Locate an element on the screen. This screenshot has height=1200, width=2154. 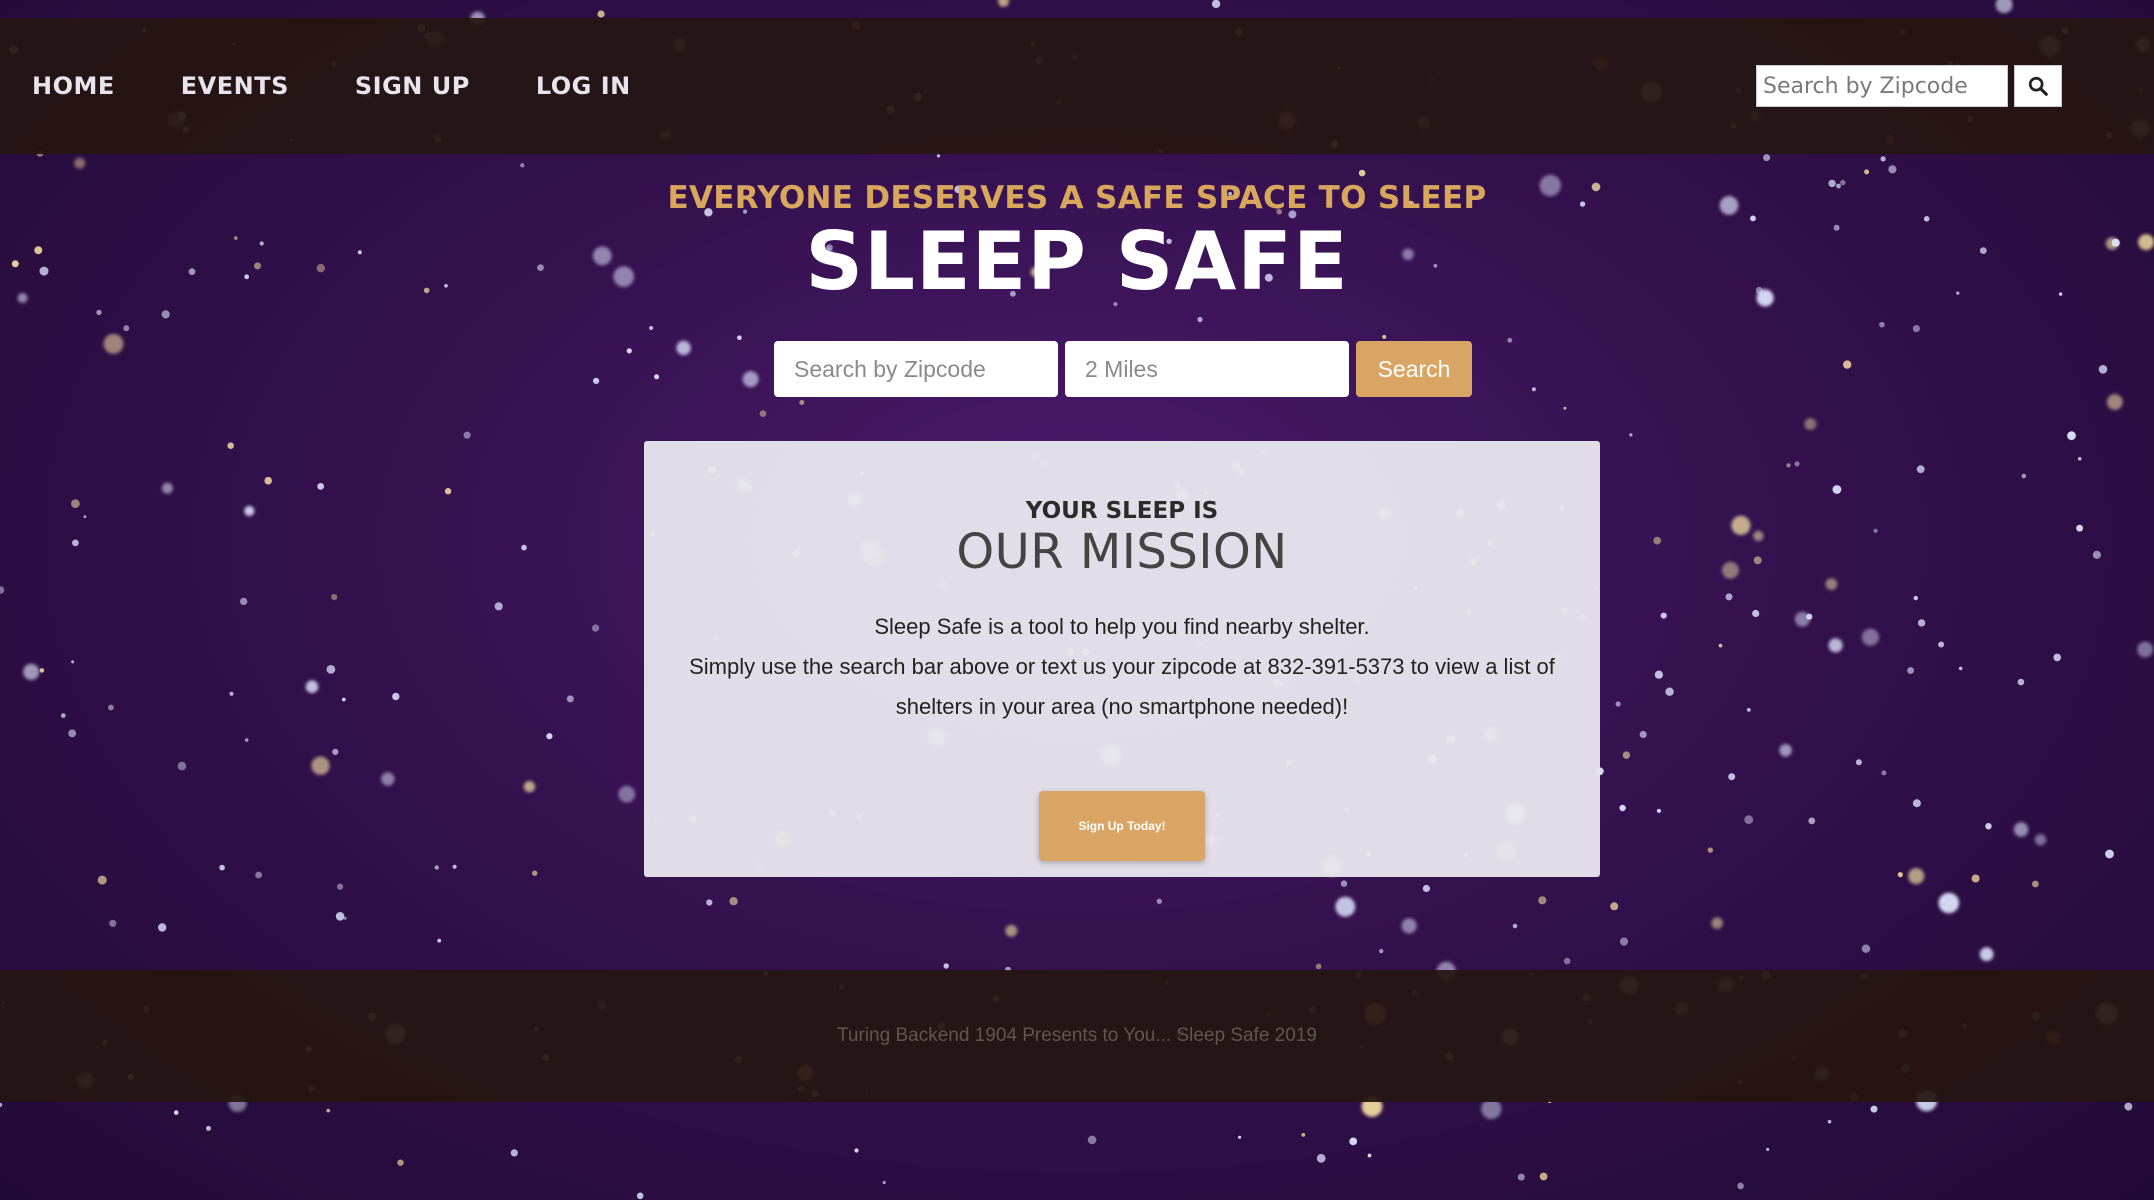
search-button: Search is located at coordinates (1414, 369).